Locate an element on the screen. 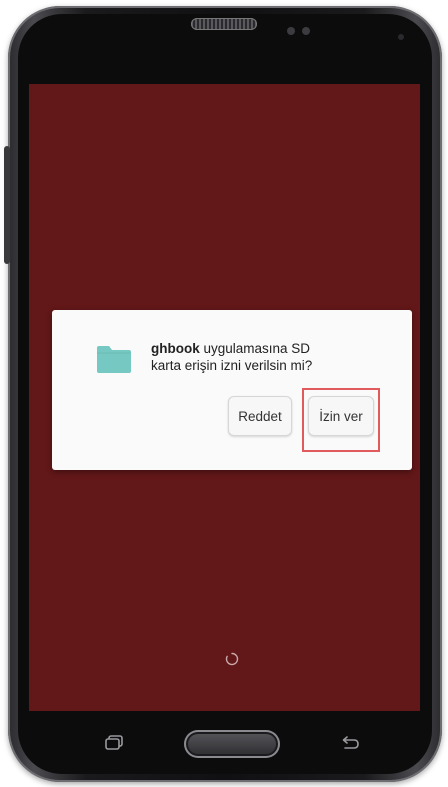 This screenshot has width=448, height=787. message-line1-rest: uygulamasına SD is located at coordinates (255, 348).